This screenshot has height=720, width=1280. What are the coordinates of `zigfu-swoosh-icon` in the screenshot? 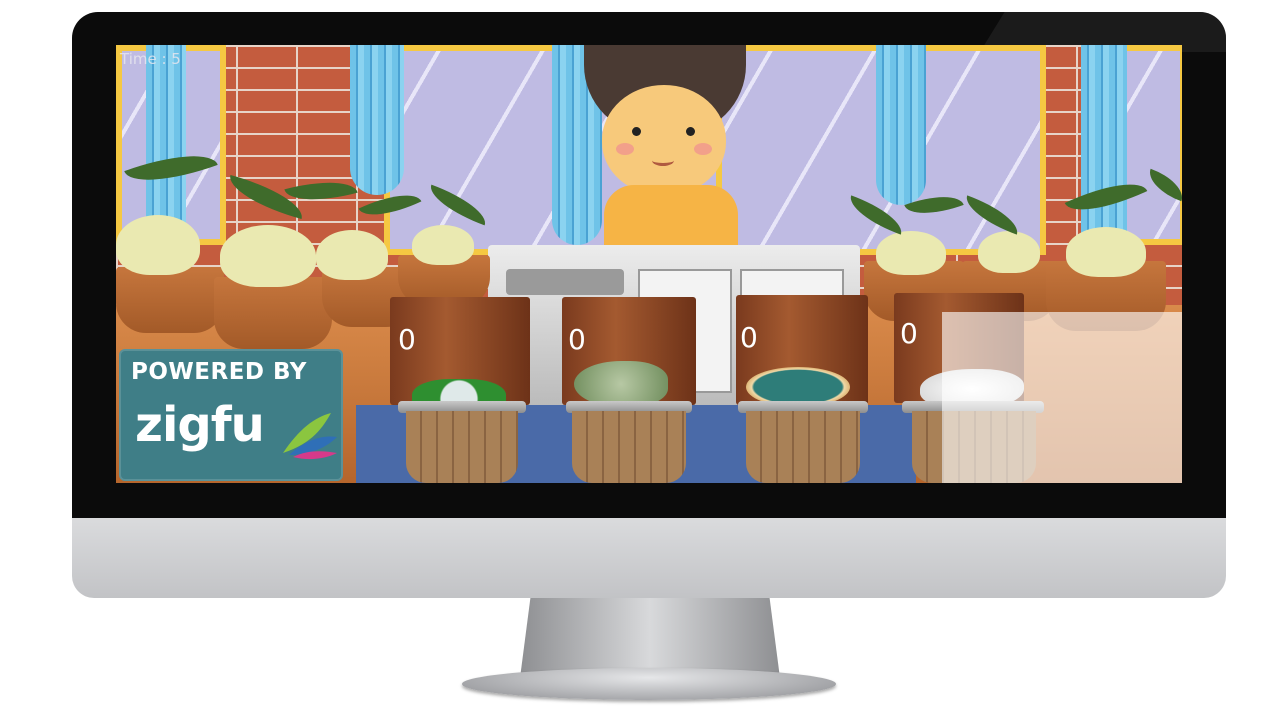 It's located at (309, 435).